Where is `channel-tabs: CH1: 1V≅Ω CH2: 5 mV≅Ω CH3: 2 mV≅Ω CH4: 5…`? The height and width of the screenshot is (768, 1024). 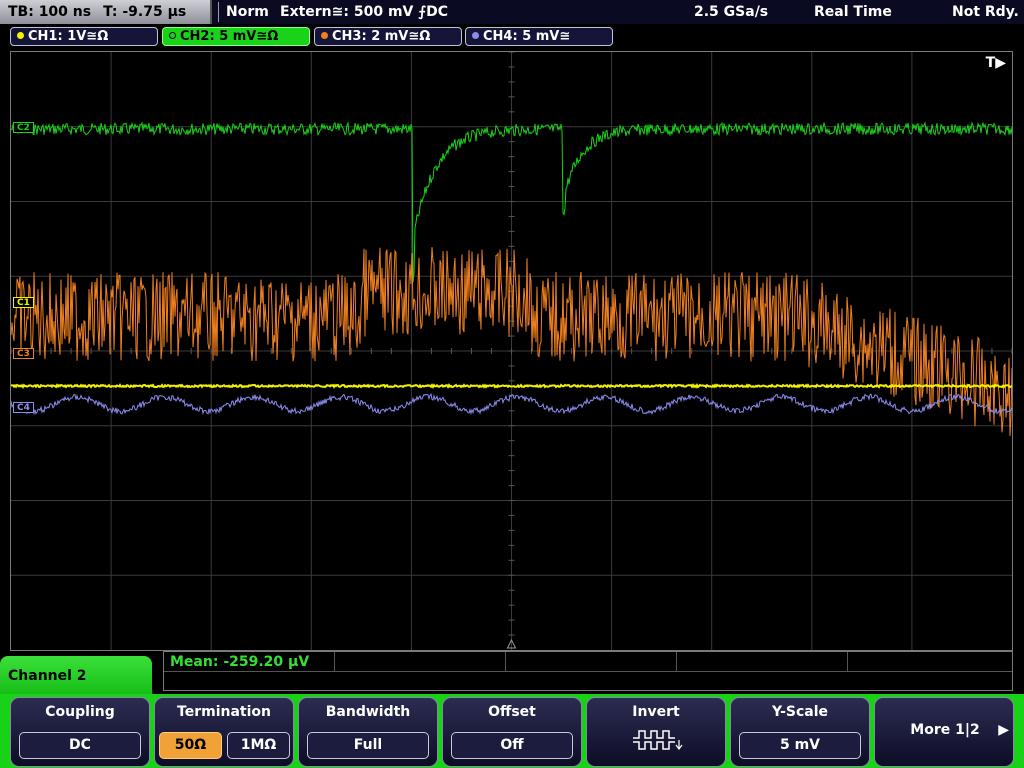 channel-tabs: CH1: 1V≅Ω CH2: 5 mV≅Ω CH3: 2 mV≅Ω CH4: 5… is located at coordinates (512, 37).